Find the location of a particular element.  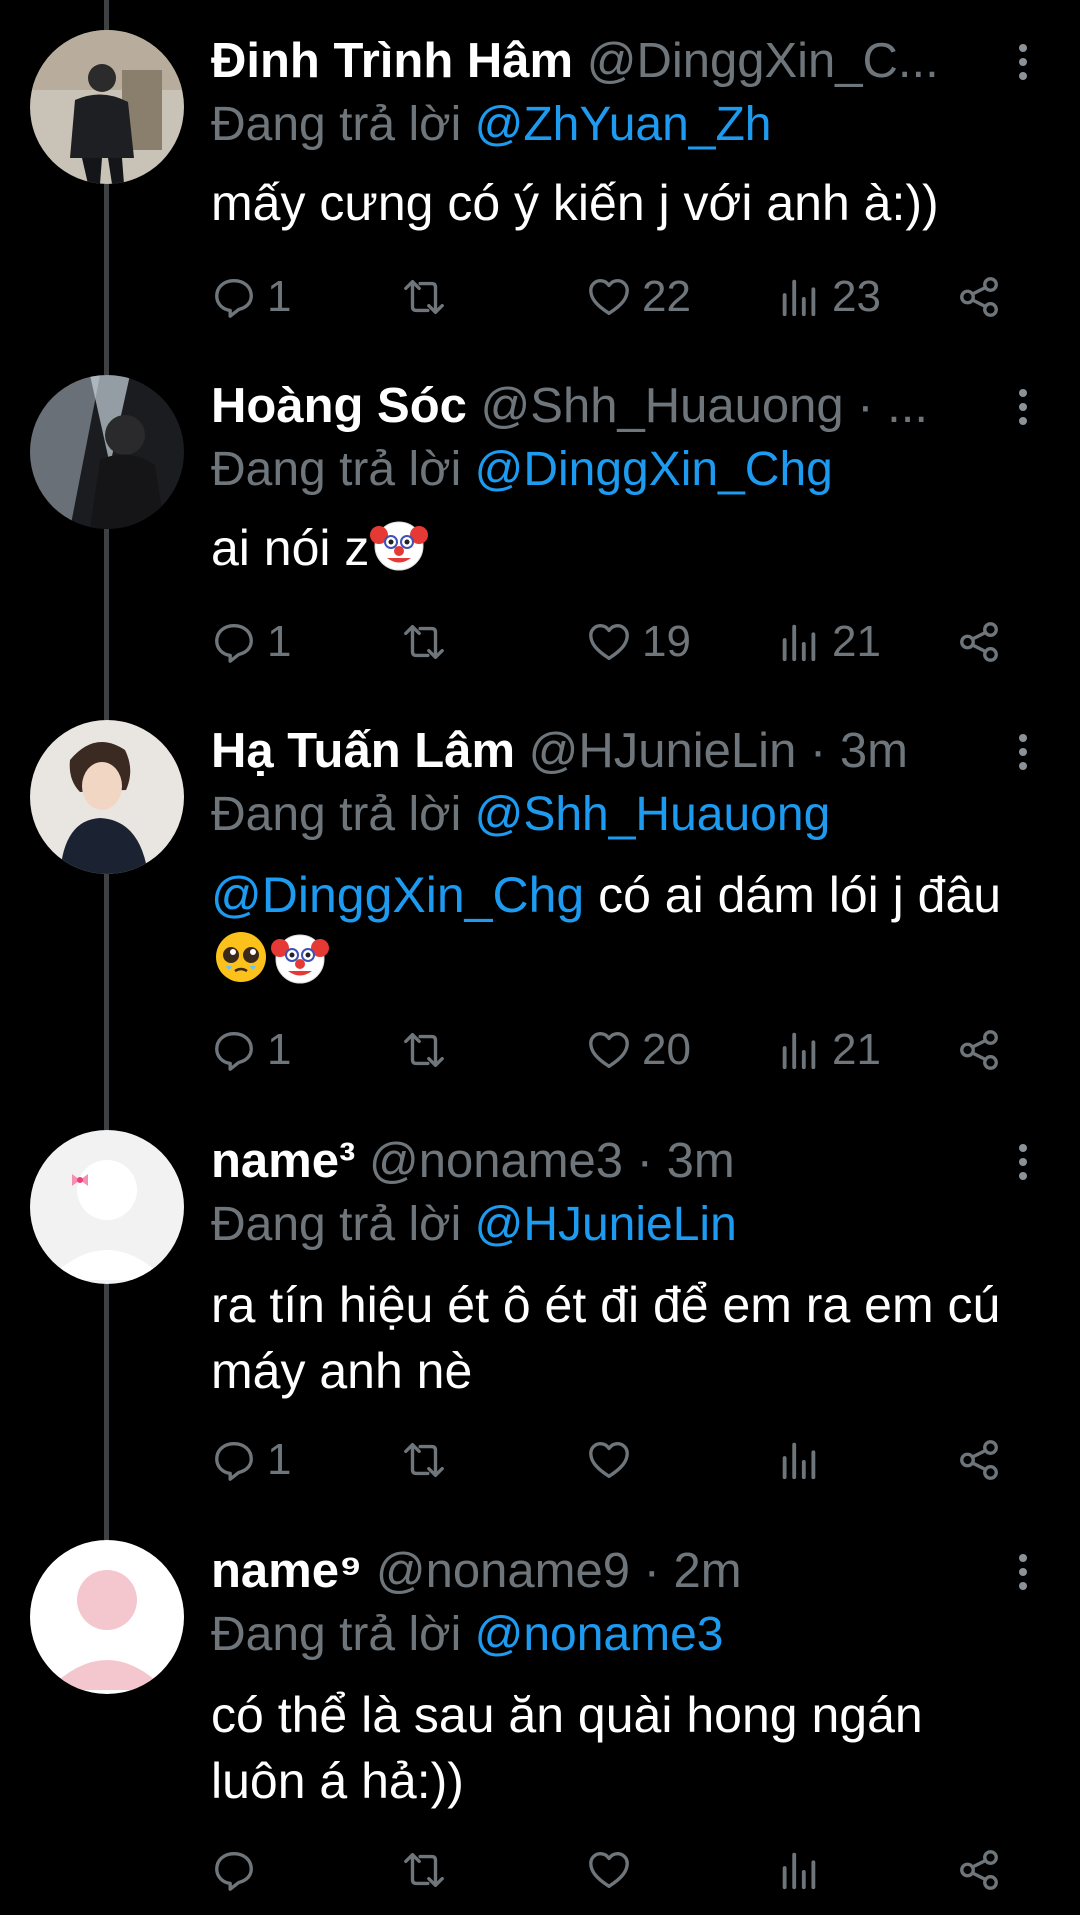

replying-to: Đang trả lời @noname3 is located at coordinates (625, 1635).